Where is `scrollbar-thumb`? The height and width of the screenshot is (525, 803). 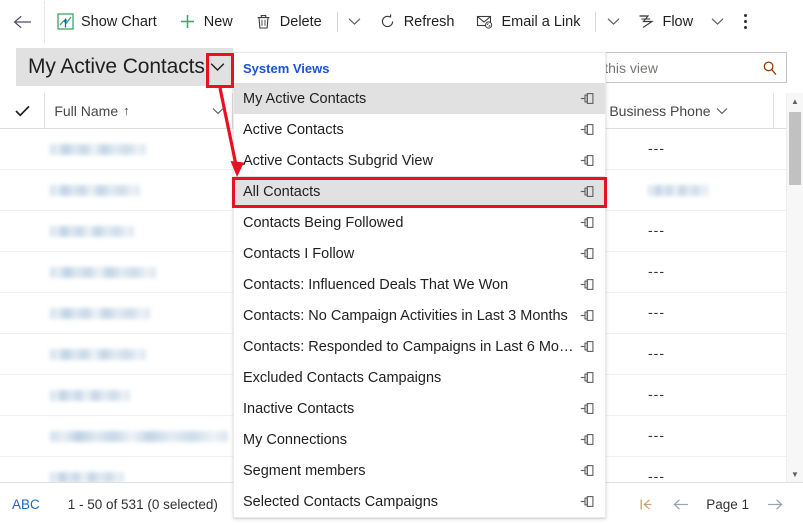 scrollbar-thumb is located at coordinates (795, 148).